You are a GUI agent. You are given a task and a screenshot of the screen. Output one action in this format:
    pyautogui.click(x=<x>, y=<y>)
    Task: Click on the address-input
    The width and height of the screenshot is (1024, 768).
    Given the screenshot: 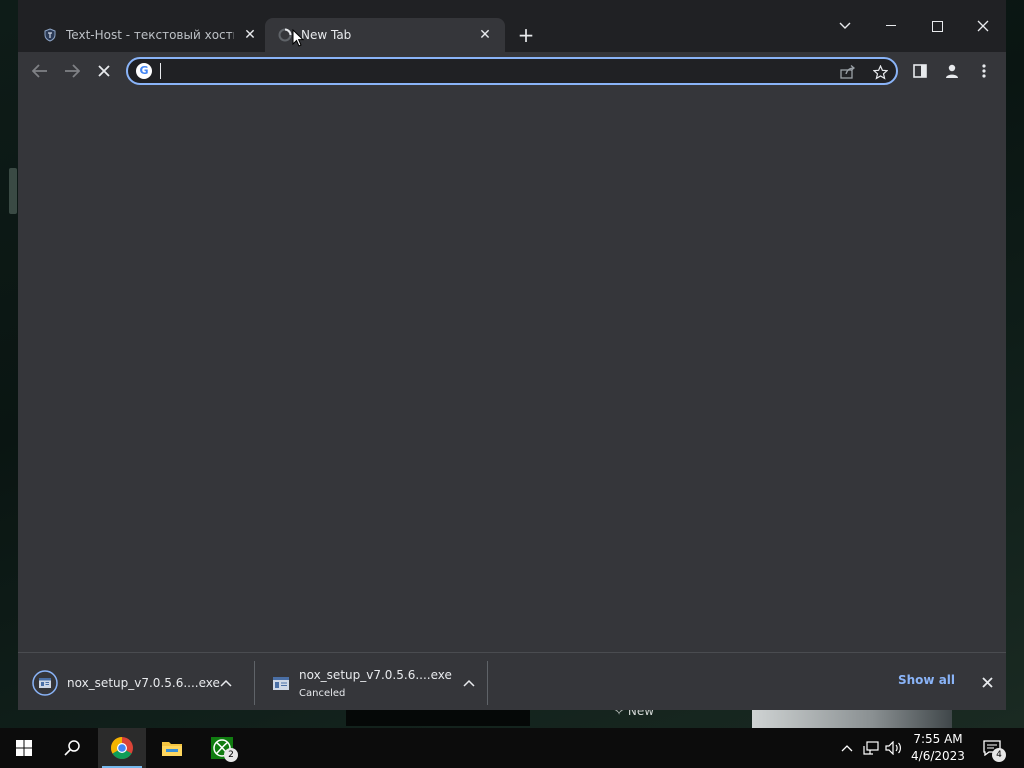 What is the action you would take?
    pyautogui.click(x=492, y=71)
    